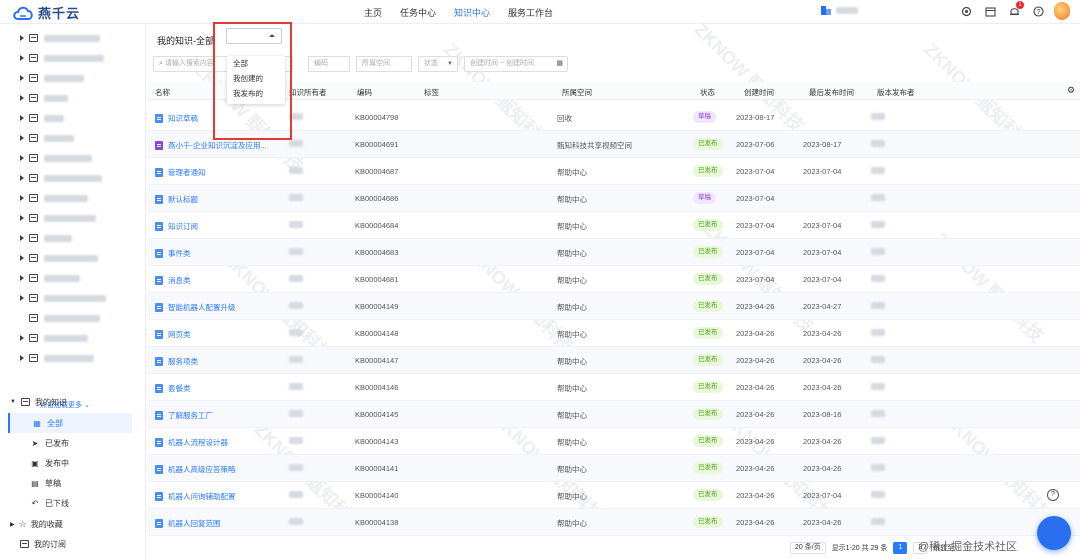 The width and height of the screenshot is (1080, 559). Describe the element at coordinates (176, 226) in the screenshot. I see `knowledge-title-link: 知识订阅` at that location.